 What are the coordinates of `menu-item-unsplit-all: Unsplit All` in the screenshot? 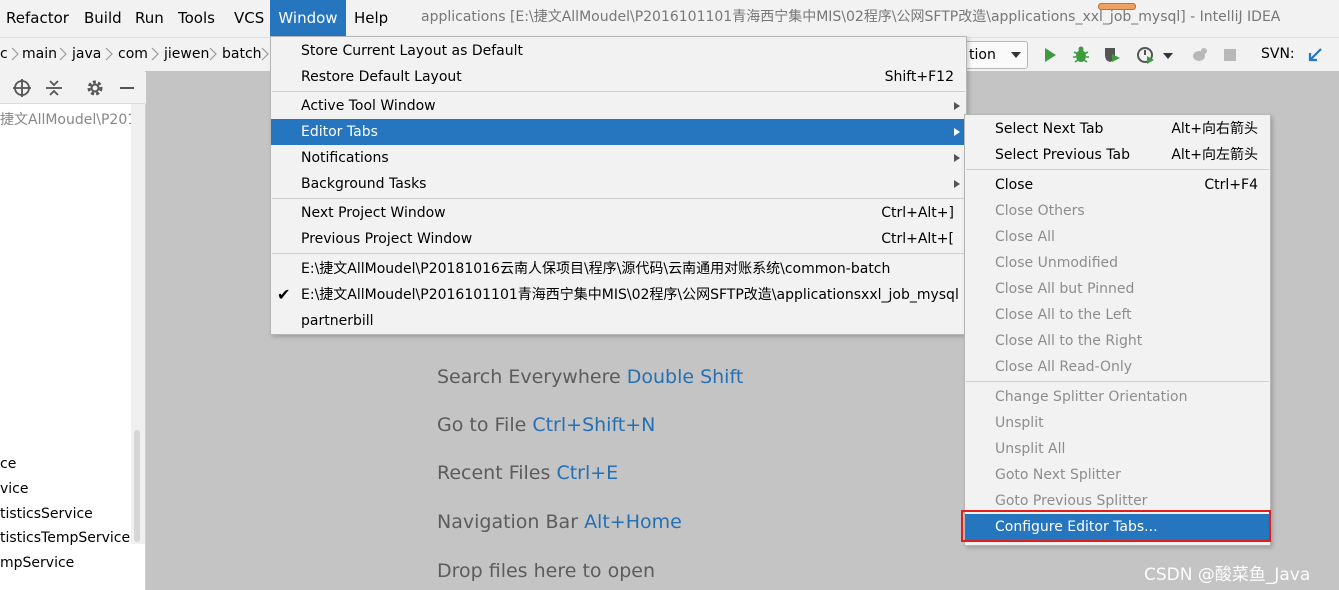 It's located at (1030, 449).